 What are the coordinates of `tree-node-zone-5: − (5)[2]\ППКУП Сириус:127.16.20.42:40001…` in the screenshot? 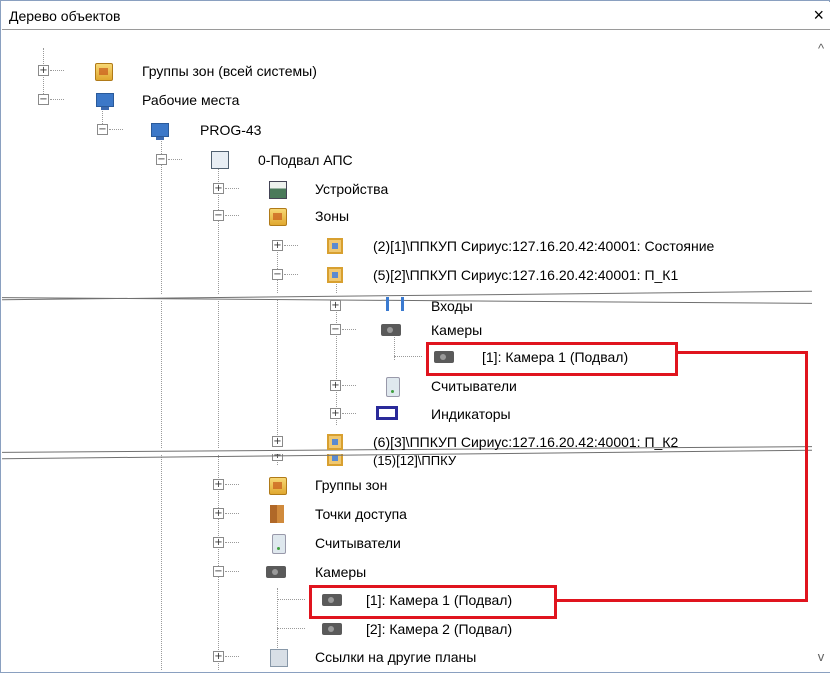 It's located at (407, 276).